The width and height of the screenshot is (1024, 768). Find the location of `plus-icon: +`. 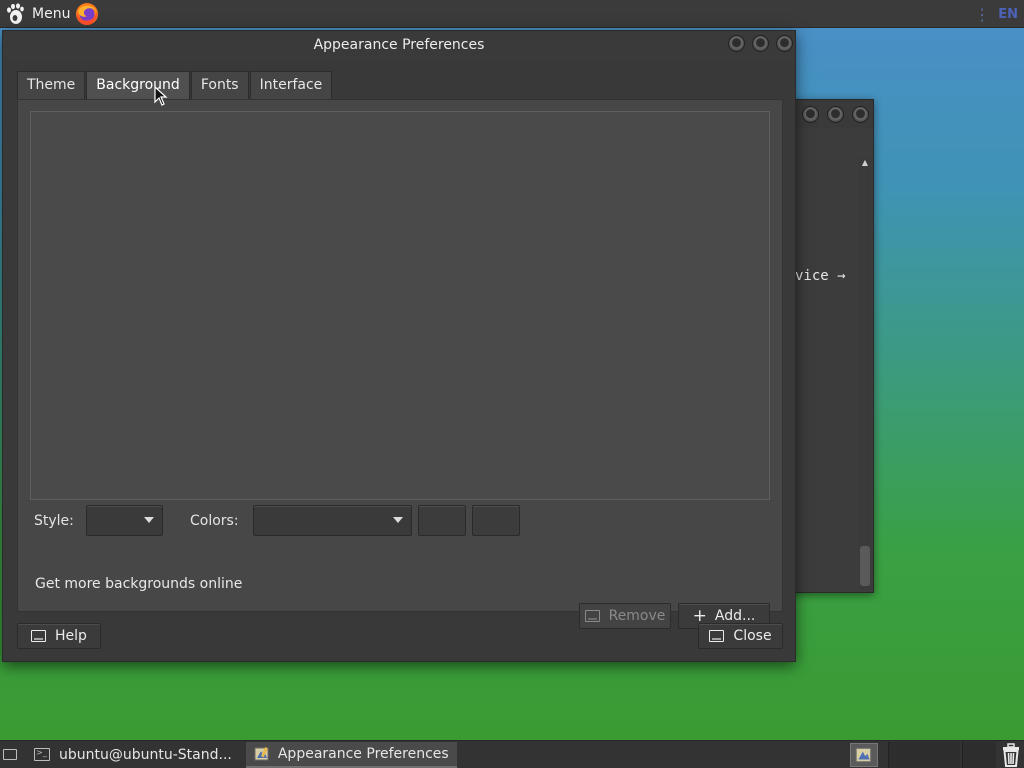

plus-icon: + is located at coordinates (699, 615).